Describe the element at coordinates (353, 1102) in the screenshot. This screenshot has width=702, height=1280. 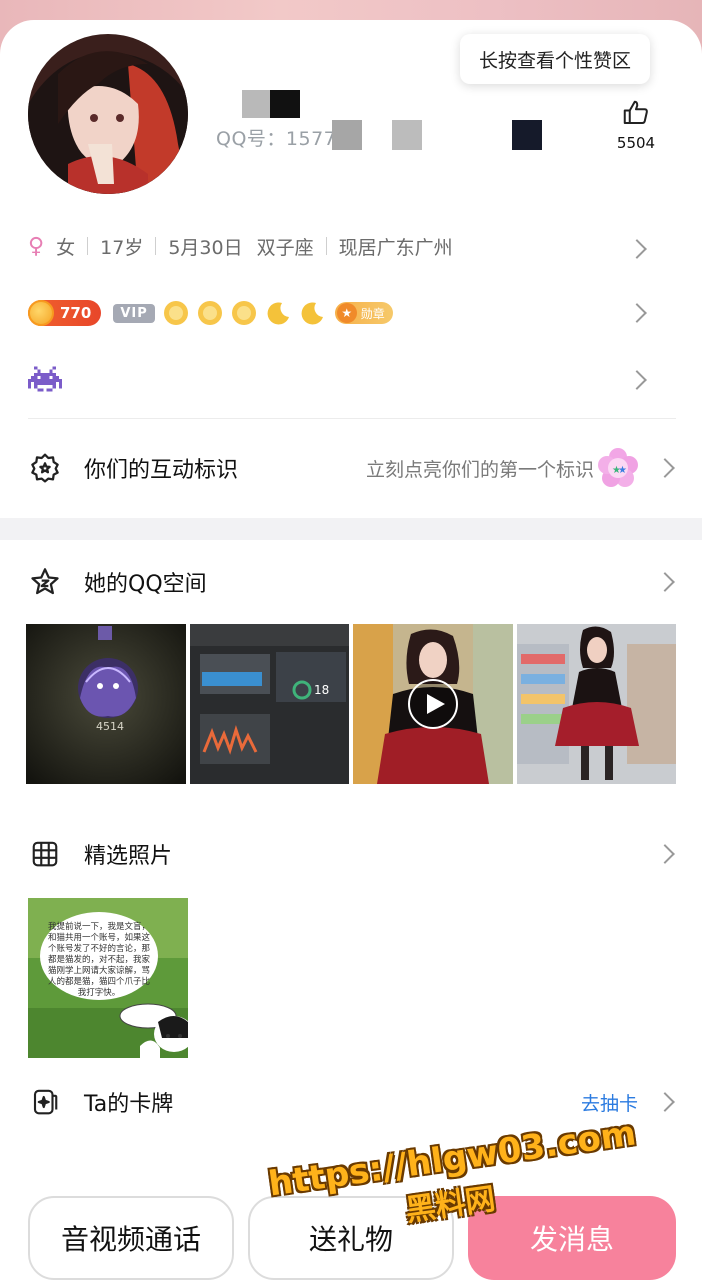
I see `cards-row: Ta的卡牌 去抽卡` at that location.